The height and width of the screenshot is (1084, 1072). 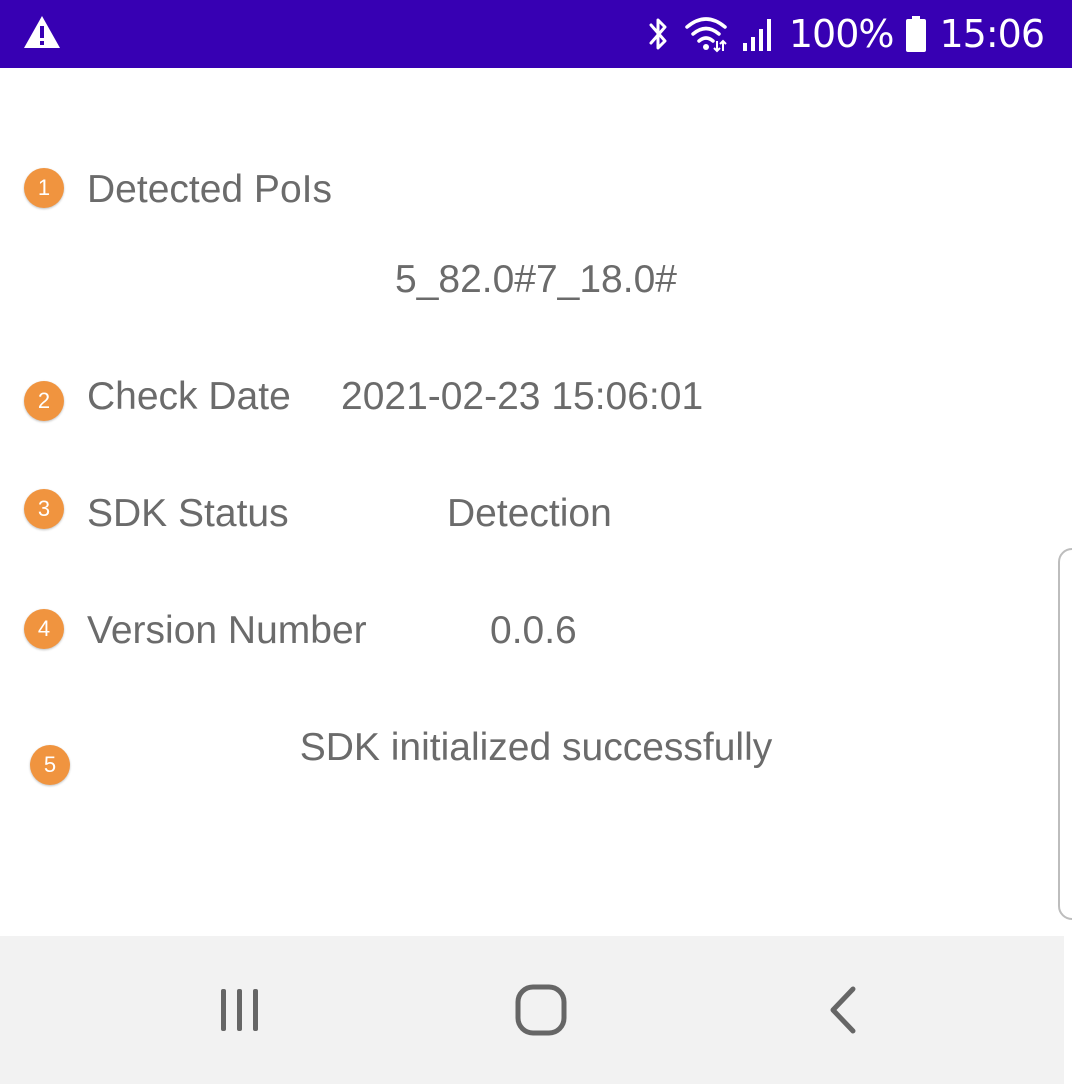 I want to click on recent-apps-icon, so click(x=239, y=1010).